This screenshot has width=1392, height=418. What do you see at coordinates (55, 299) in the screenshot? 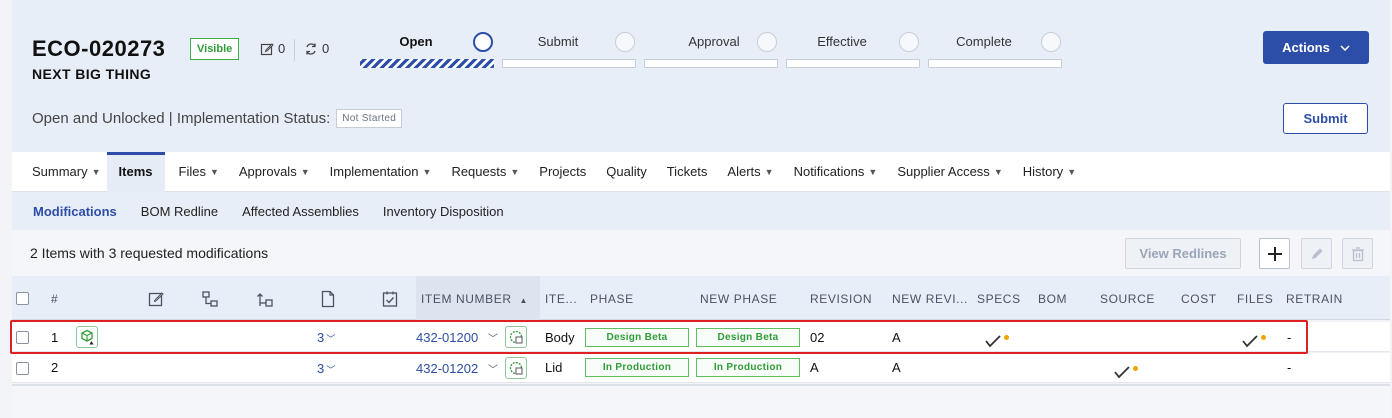
I see `column-num: #` at bounding box center [55, 299].